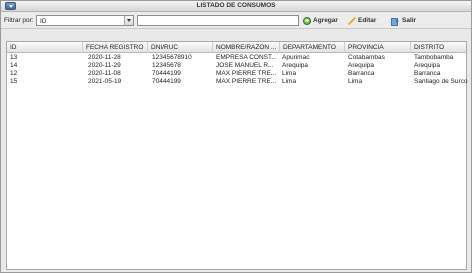 This screenshot has width=472, height=273. What do you see at coordinates (104, 73) in the screenshot?
I see `cell-date: 2020-11-08` at bounding box center [104, 73].